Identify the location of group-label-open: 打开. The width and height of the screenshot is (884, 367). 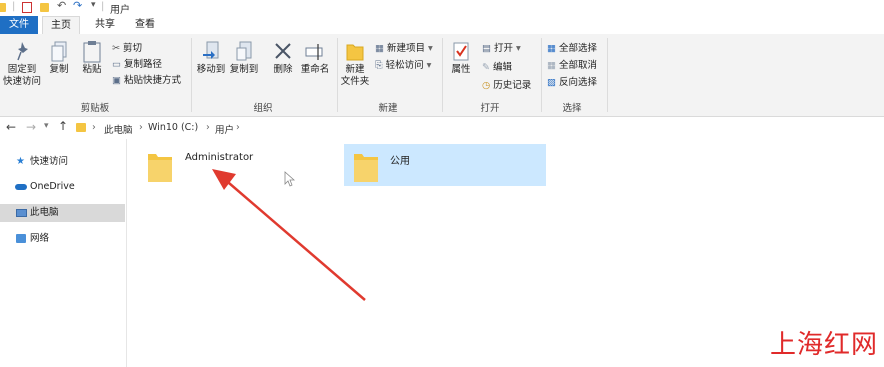
(490, 108).